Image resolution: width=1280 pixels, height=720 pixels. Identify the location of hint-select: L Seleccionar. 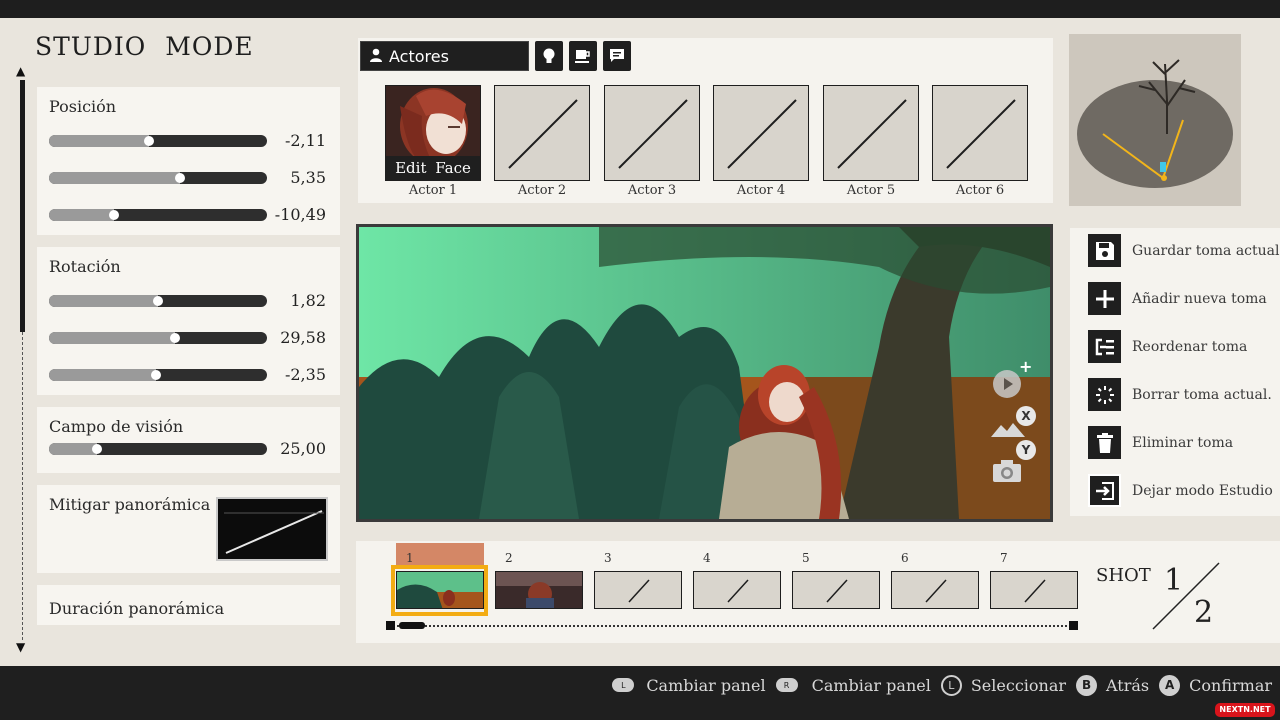
(1003, 685).